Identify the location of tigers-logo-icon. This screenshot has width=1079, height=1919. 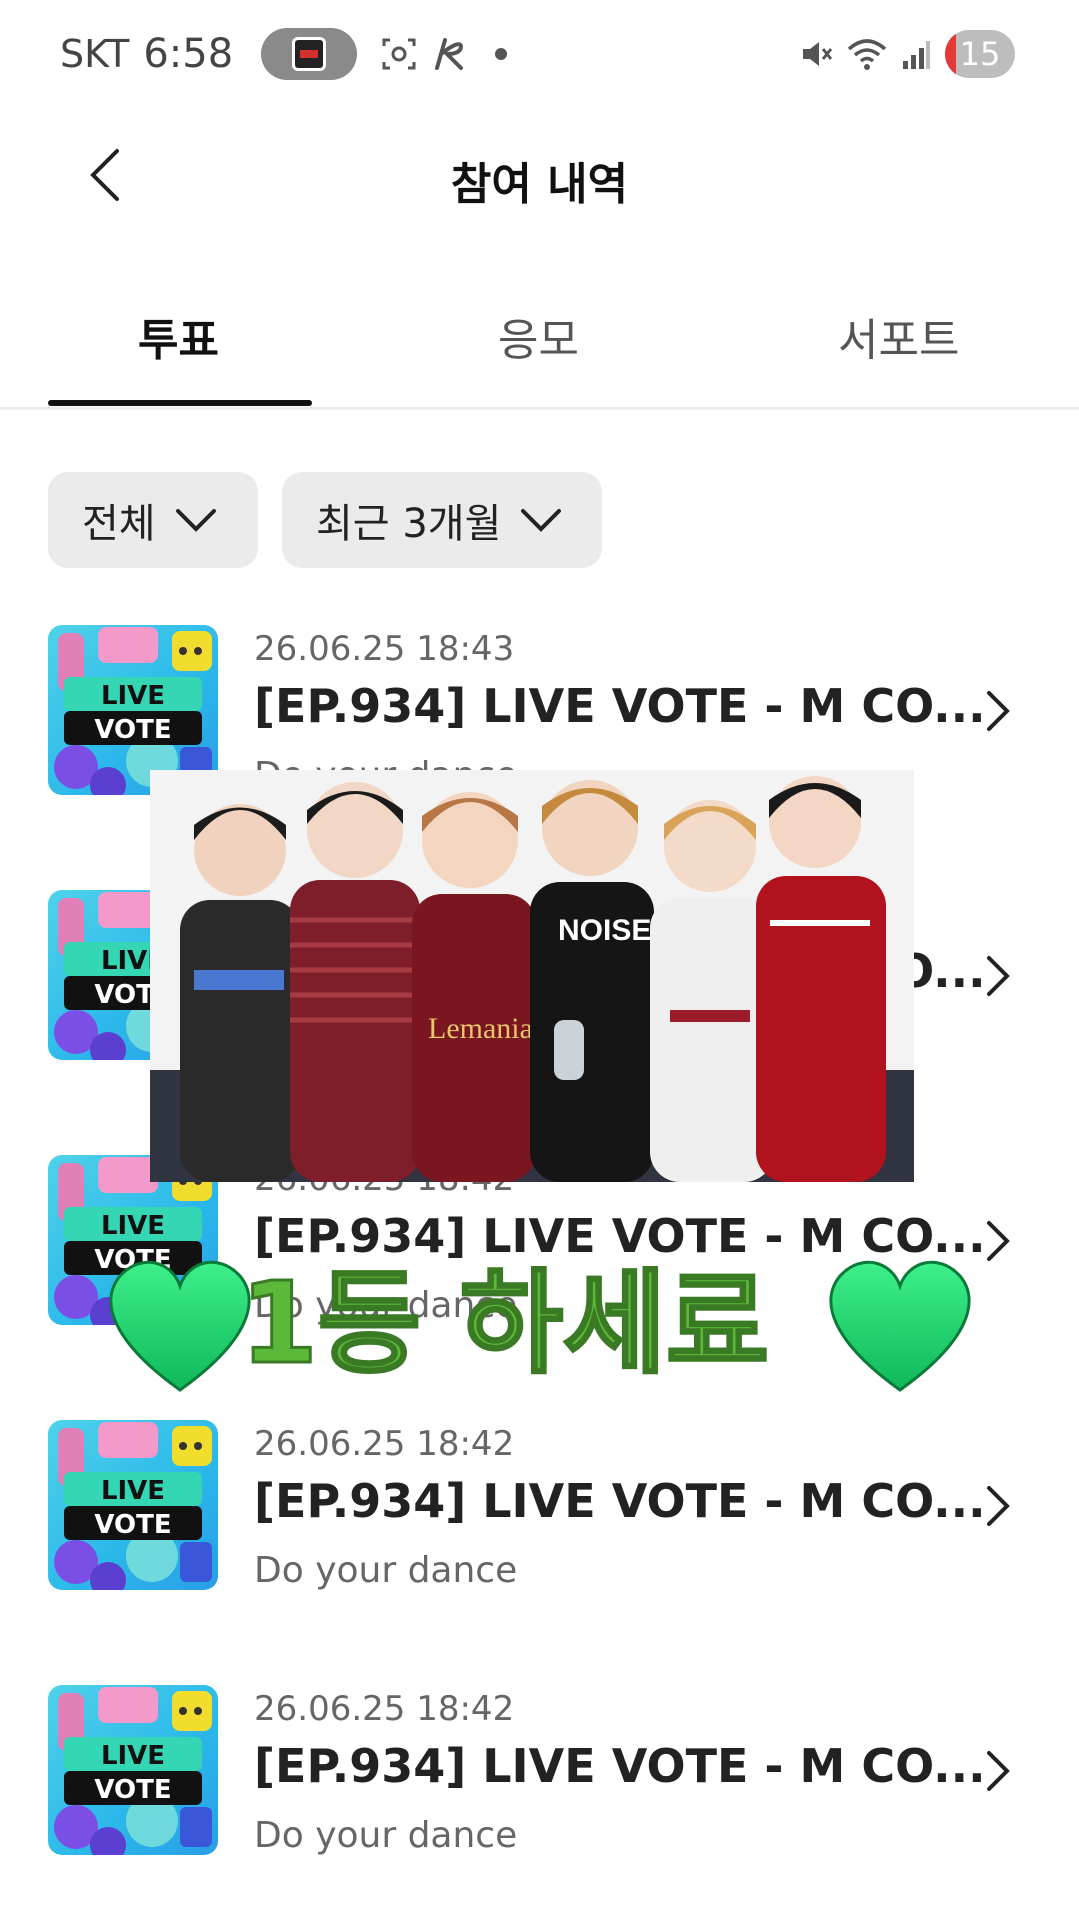
(309, 54).